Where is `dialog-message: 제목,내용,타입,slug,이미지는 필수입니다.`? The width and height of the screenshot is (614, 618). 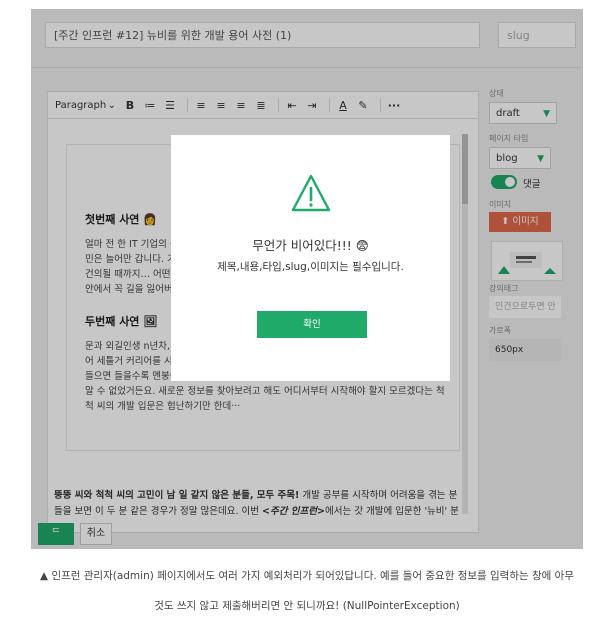
dialog-message: 제목,내용,타입,slug,이미지는 필수입니다. is located at coordinates (310, 267).